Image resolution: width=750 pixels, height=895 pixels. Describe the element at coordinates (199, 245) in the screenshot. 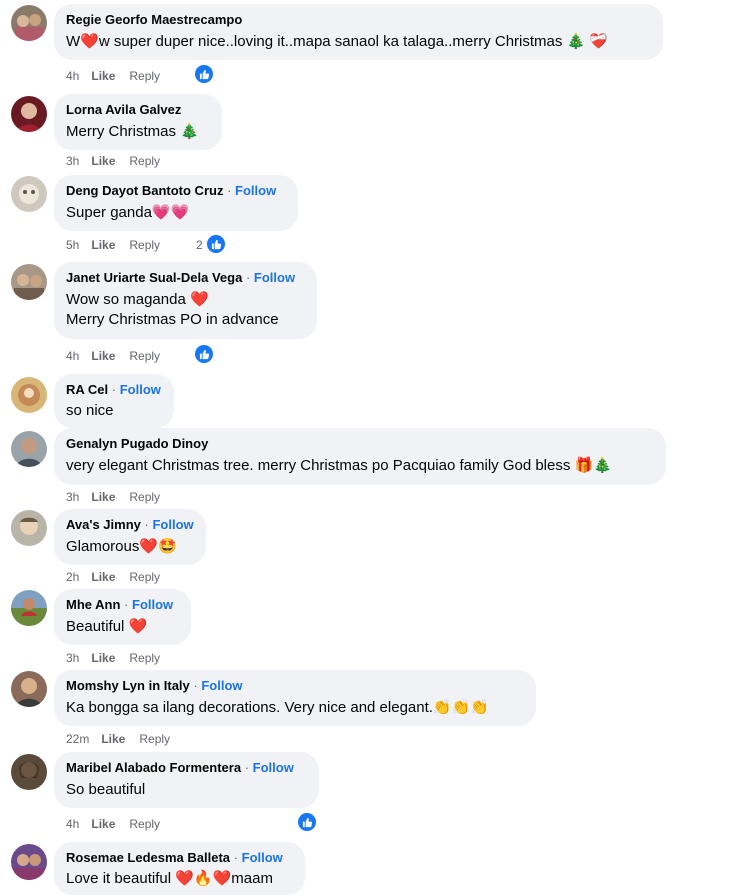

I see `reaction-count: 2` at that location.